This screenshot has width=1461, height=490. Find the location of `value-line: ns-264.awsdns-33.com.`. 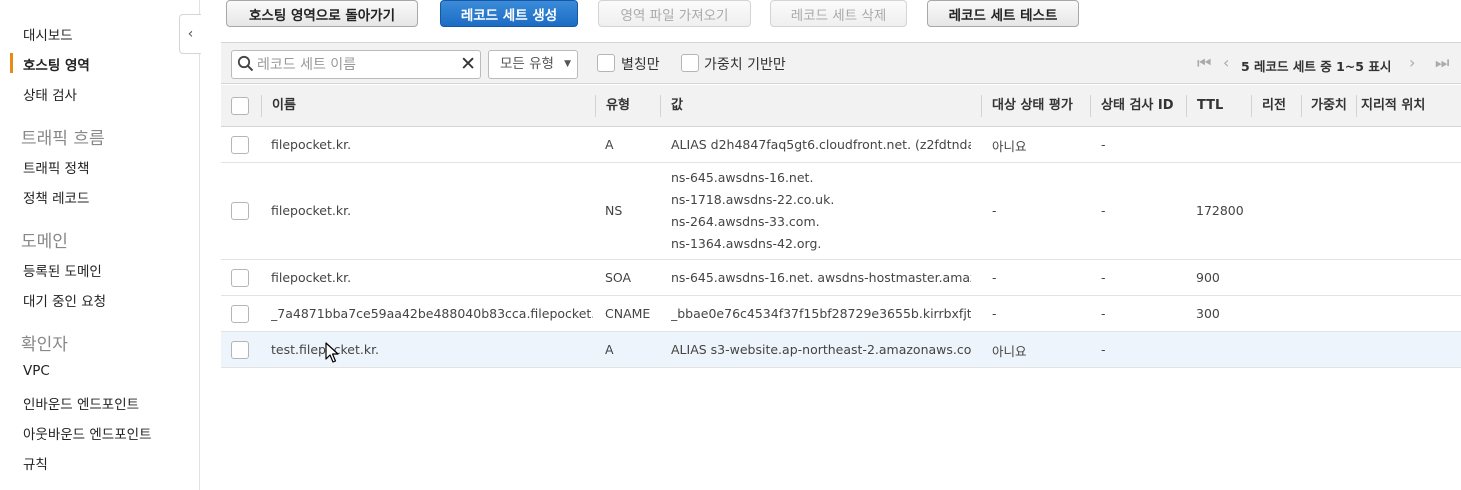

value-line: ns-264.awsdns-33.com. is located at coordinates (745, 221).